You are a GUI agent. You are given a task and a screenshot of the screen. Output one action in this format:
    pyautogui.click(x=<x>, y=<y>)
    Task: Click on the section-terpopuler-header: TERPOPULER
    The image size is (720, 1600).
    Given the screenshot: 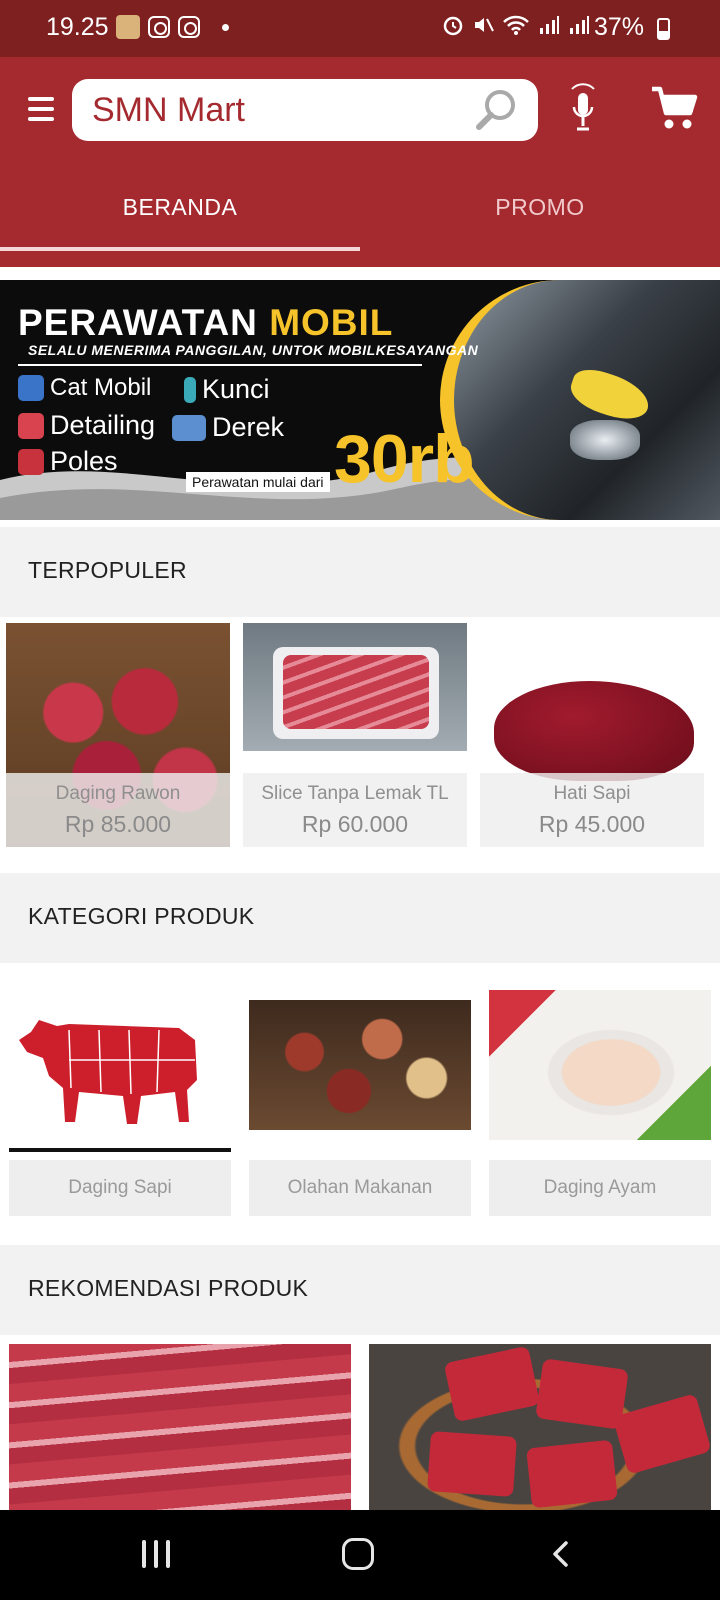 What is the action you would take?
    pyautogui.click(x=360, y=572)
    